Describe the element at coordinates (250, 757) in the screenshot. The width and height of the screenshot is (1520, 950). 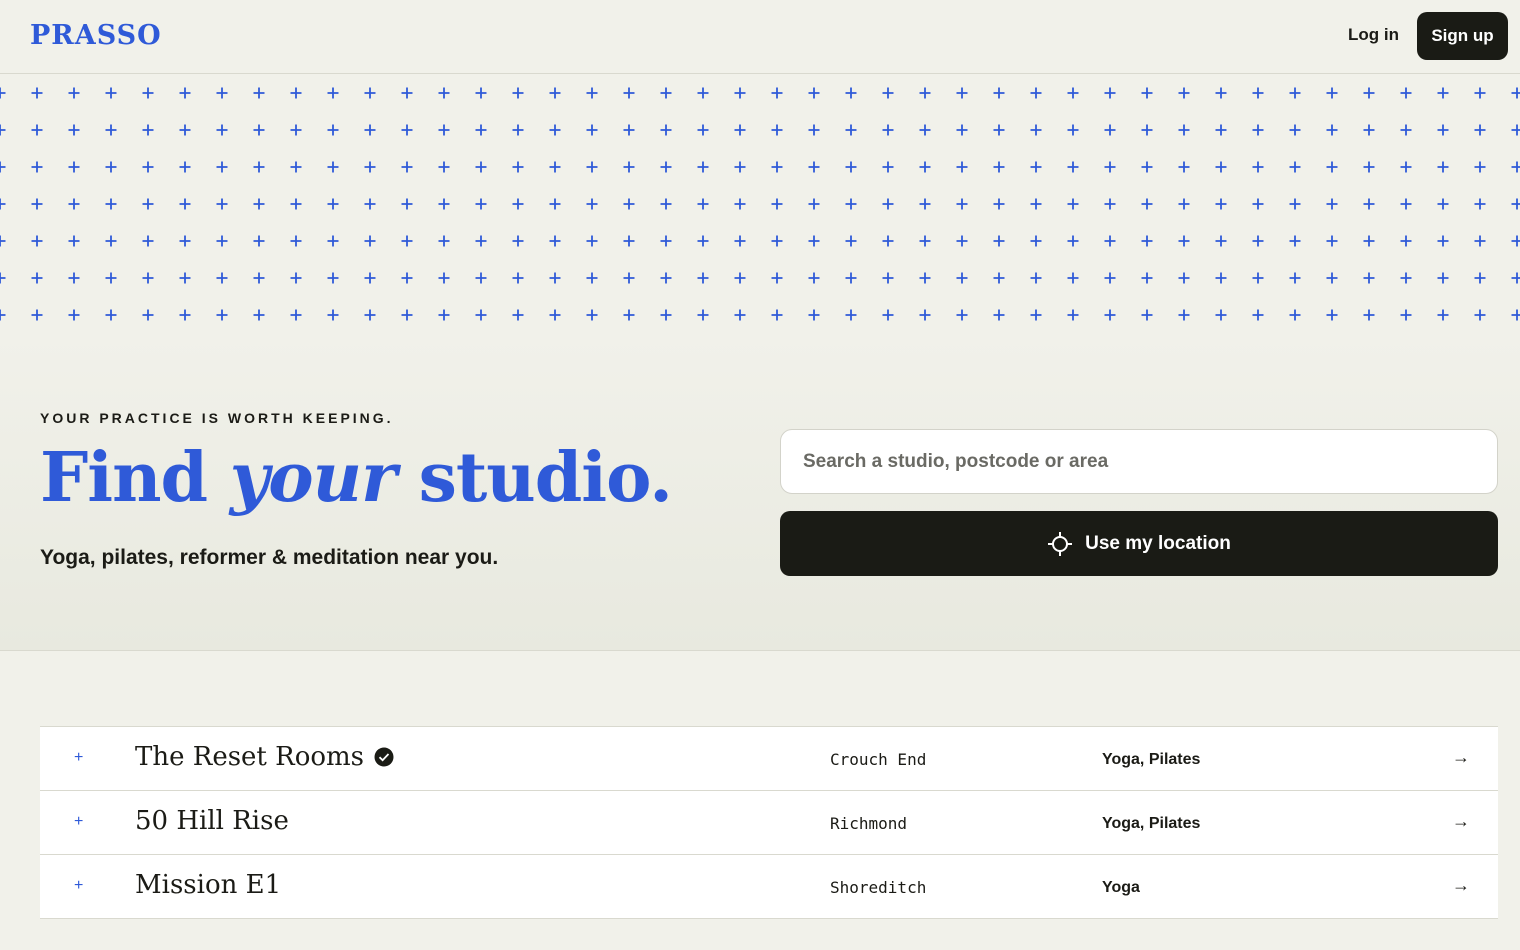
I see `studio-name-text: The Reset Rooms` at that location.